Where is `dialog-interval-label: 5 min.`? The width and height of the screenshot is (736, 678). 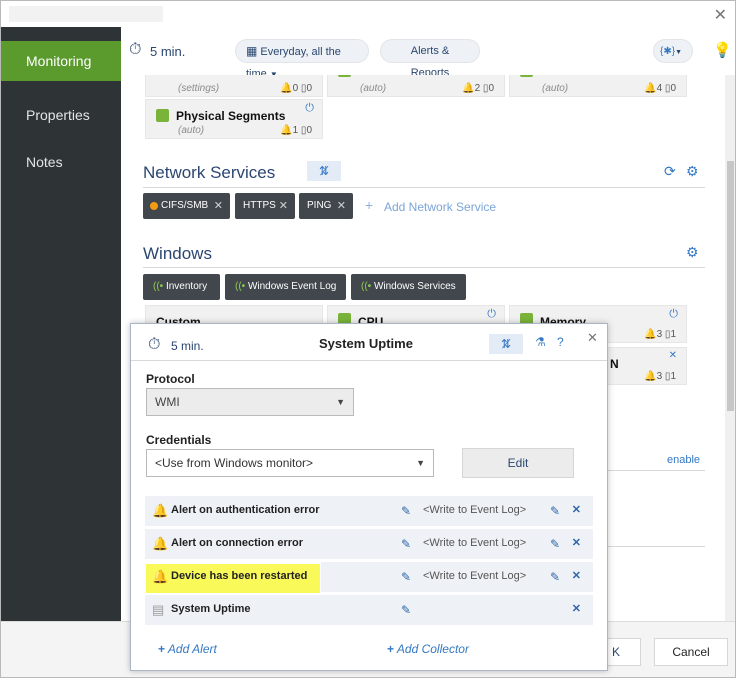
dialog-interval-label: 5 min. is located at coordinates (187, 346).